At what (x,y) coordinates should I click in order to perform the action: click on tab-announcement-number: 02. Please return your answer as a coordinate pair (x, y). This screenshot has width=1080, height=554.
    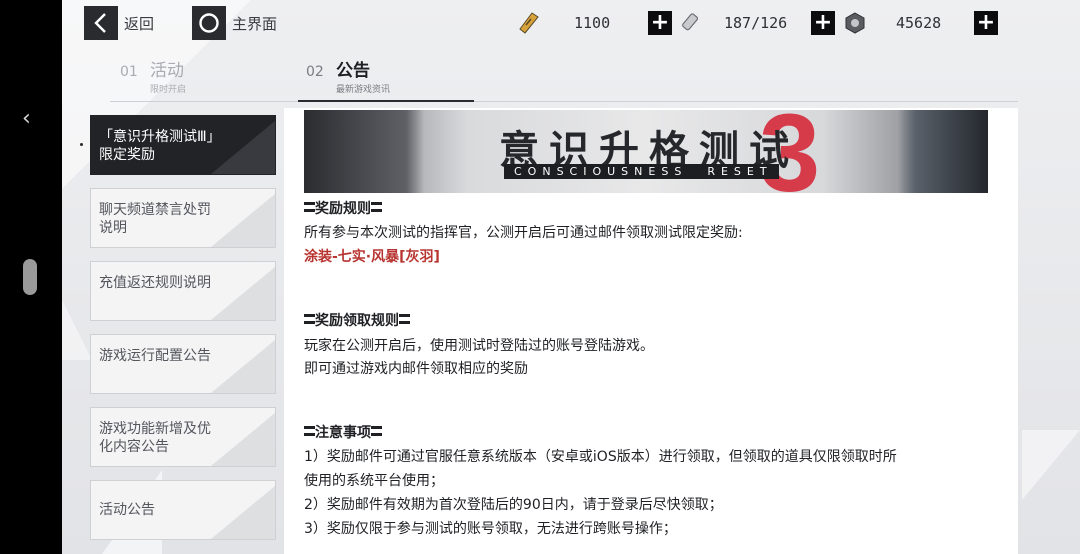
    Looking at the image, I should click on (315, 72).